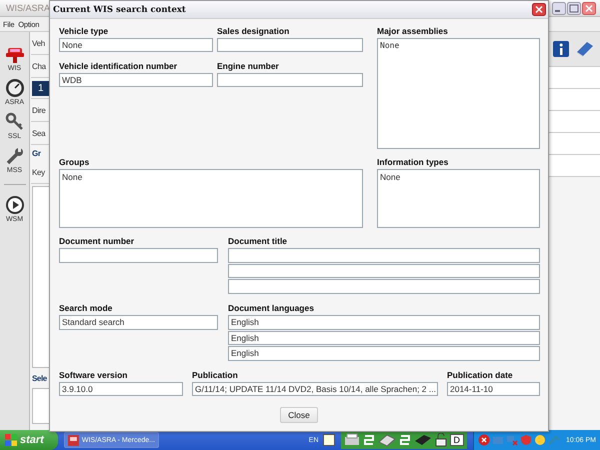 The width and height of the screenshot is (600, 450). I want to click on field-label: Publication, so click(215, 375).